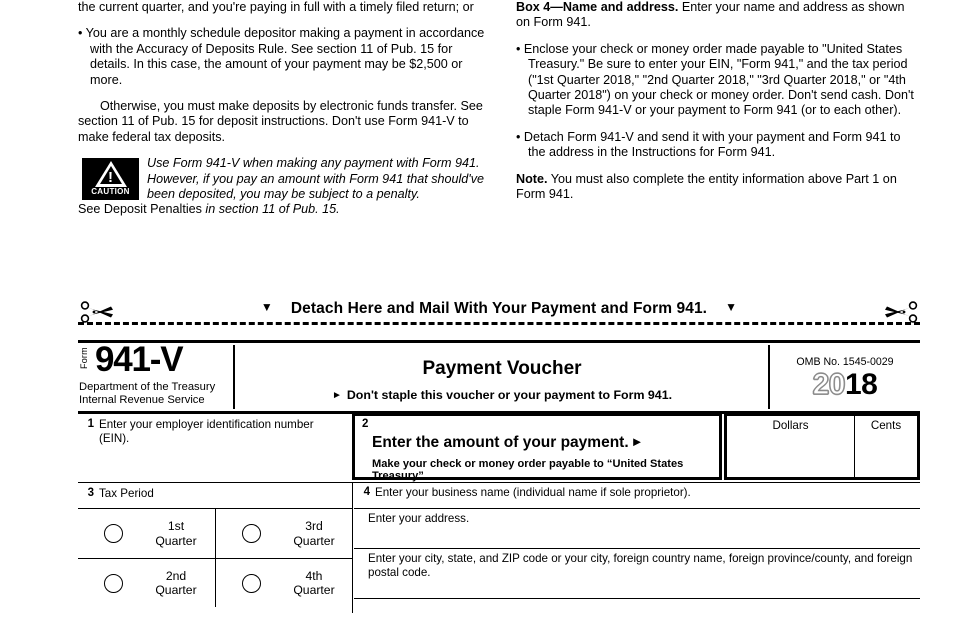 The width and height of the screenshot is (956, 628). What do you see at coordinates (365, 424) in the screenshot?
I see `box2-number: 2` at bounding box center [365, 424].